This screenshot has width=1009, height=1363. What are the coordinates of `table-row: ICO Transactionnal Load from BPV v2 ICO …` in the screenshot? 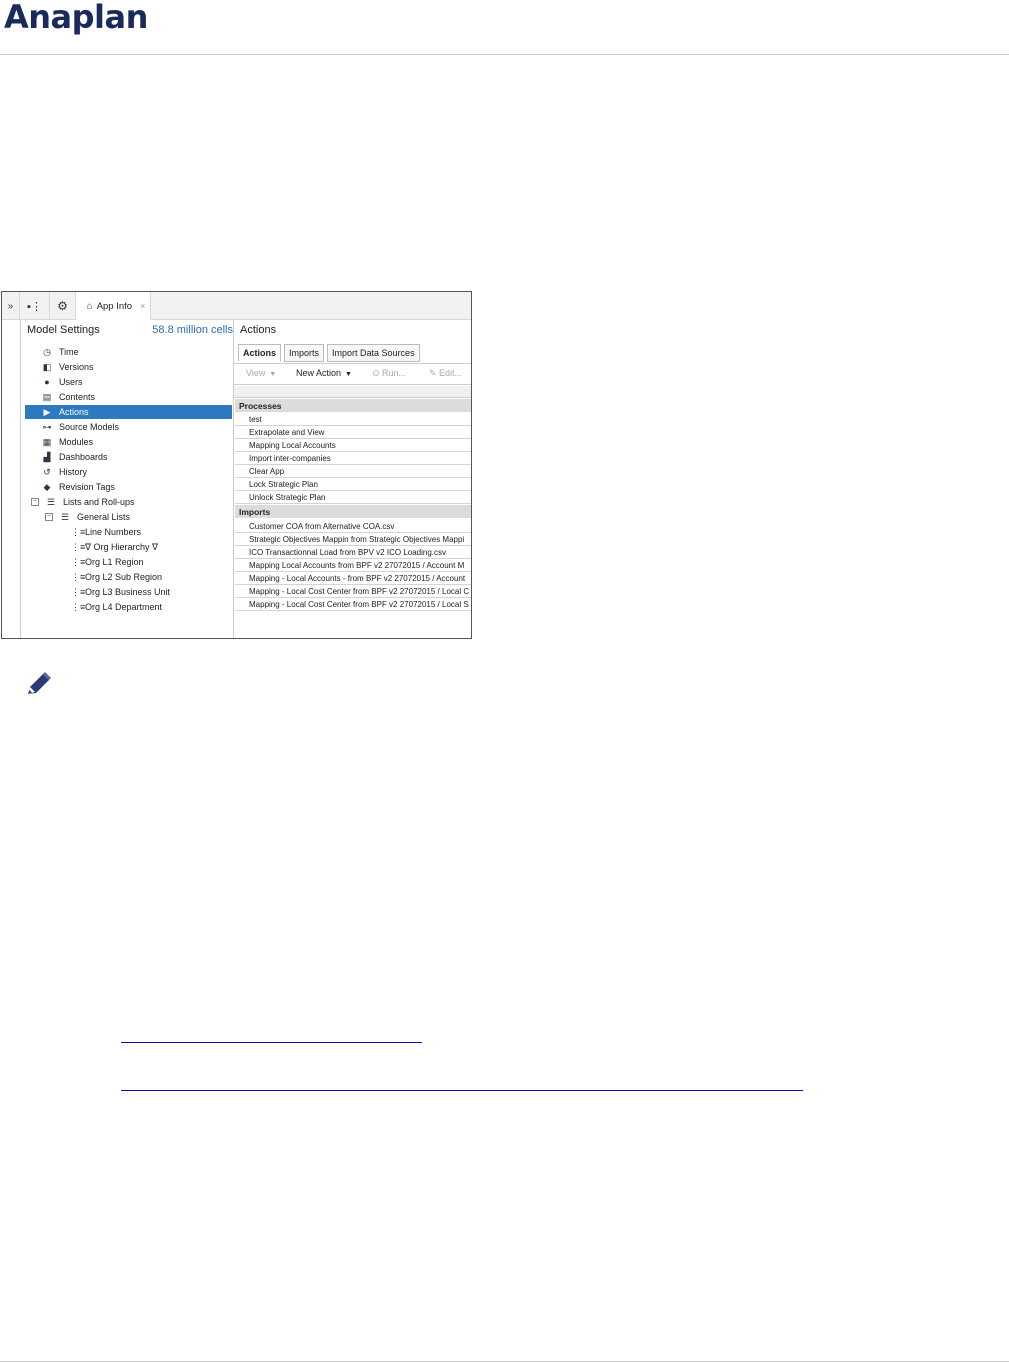 It's located at (353, 552).